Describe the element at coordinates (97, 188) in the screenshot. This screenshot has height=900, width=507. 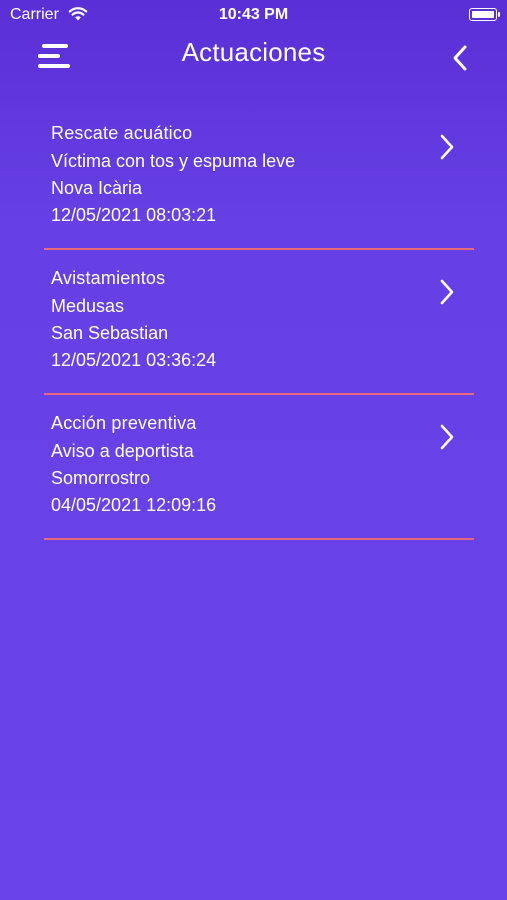
I see `item-location: Nova Icària` at that location.